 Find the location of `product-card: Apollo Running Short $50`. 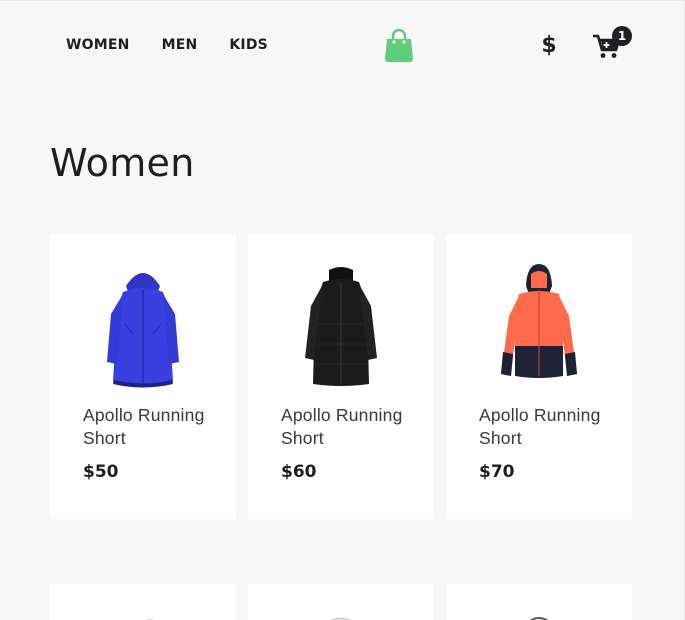

product-card: Apollo Running Short $50 is located at coordinates (143, 376).